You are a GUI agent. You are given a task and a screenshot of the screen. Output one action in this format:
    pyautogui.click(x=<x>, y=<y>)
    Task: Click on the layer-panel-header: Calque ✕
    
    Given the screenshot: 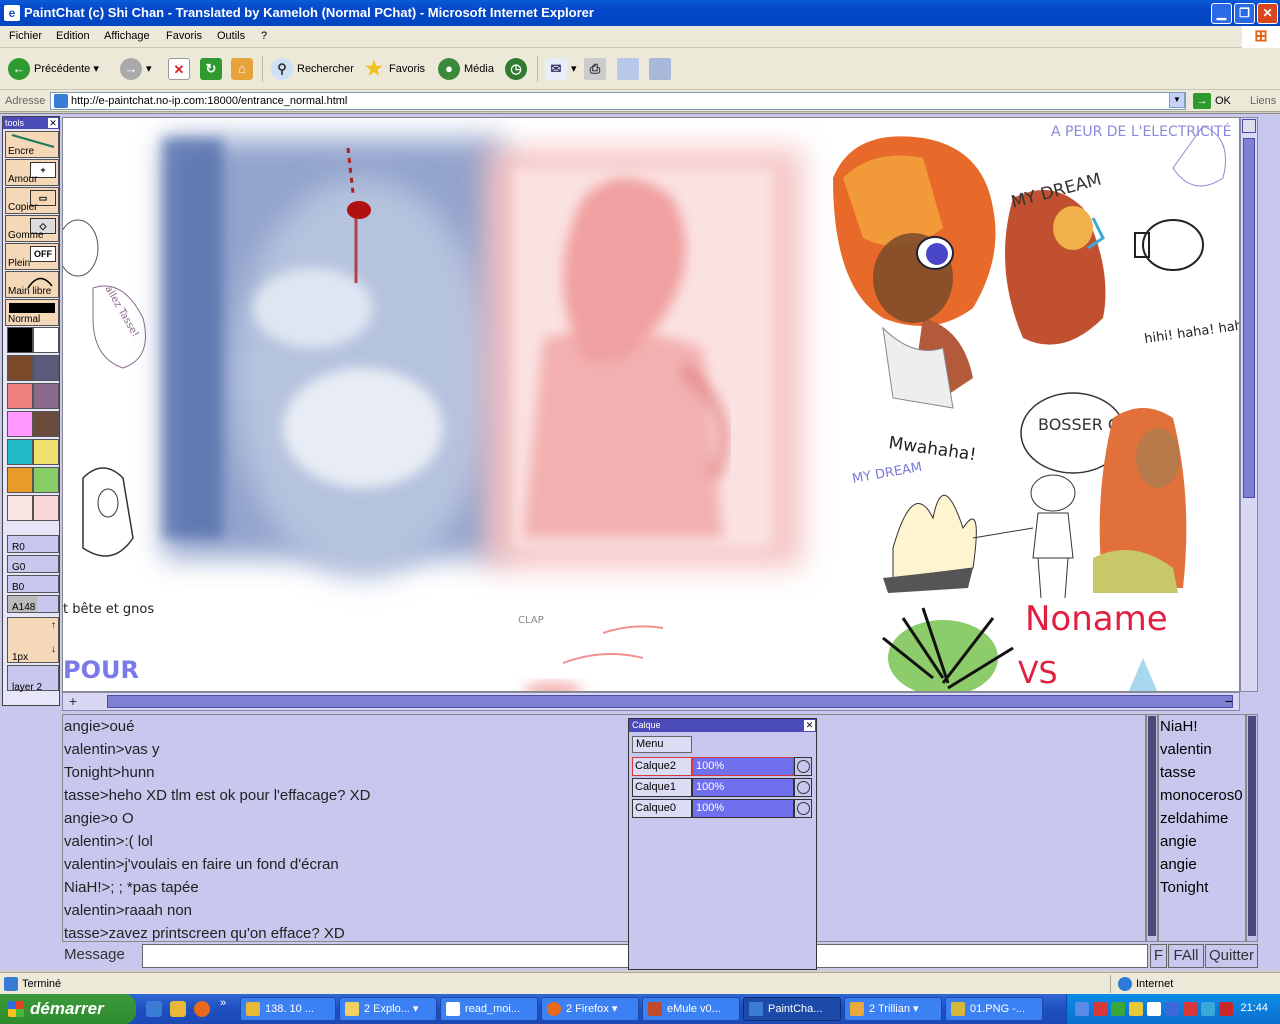 What is the action you would take?
    pyautogui.click(x=722, y=725)
    